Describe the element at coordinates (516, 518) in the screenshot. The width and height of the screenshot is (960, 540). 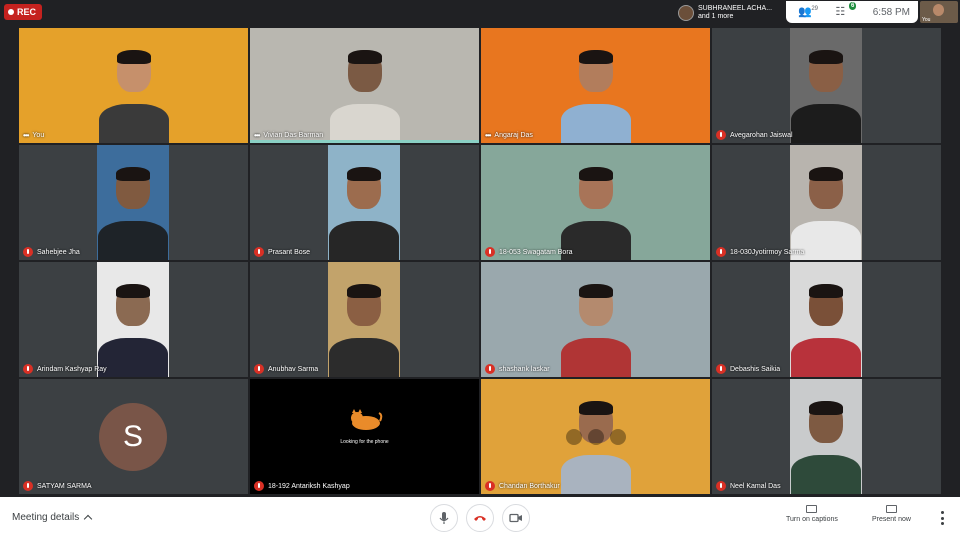
I see `camera-button` at that location.